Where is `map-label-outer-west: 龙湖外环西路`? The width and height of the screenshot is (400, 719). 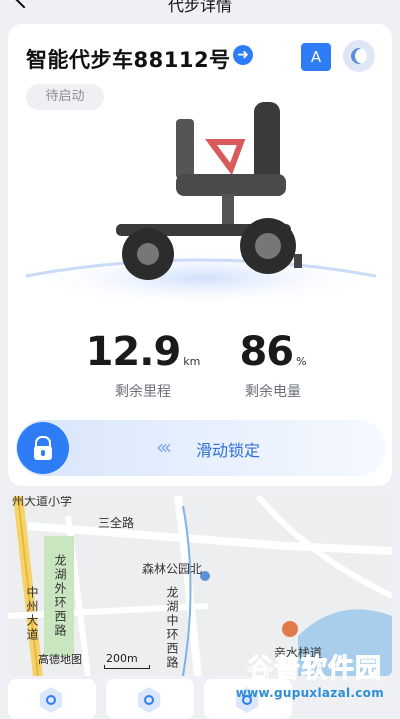
map-label-outer-west: 龙湖外环西路 is located at coordinates (60, 596).